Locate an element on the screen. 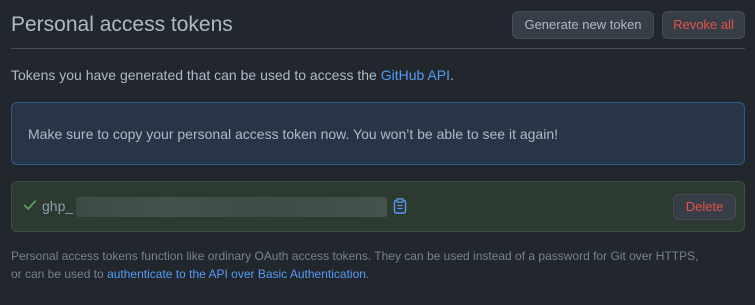 The height and width of the screenshot is (305, 755). github-api-link: GitHub API is located at coordinates (415, 75).